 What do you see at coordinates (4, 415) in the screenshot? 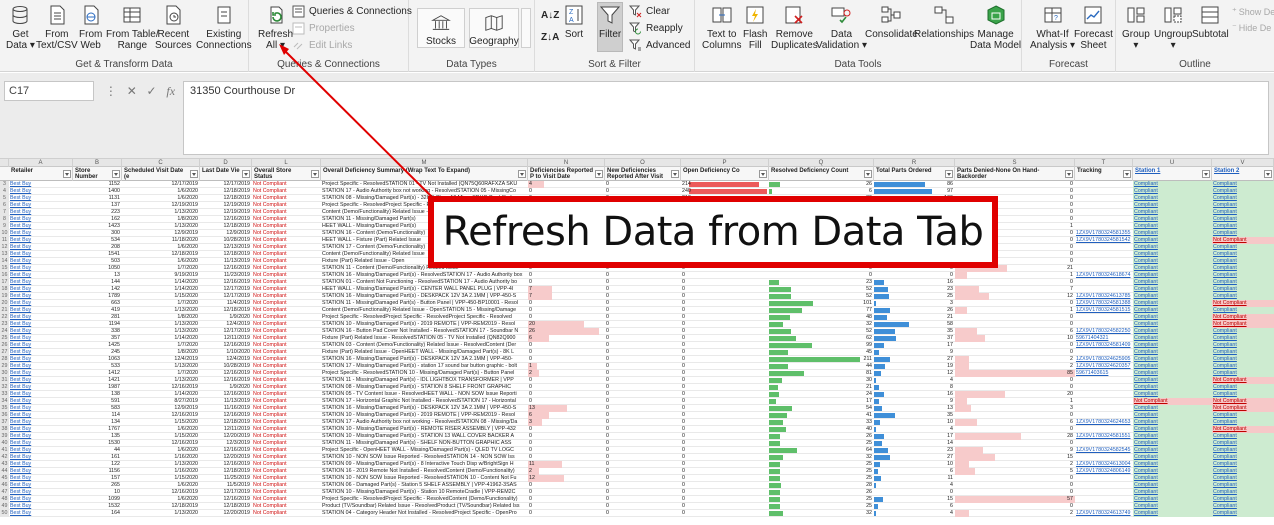
I see `row-number: 36` at bounding box center [4, 415].